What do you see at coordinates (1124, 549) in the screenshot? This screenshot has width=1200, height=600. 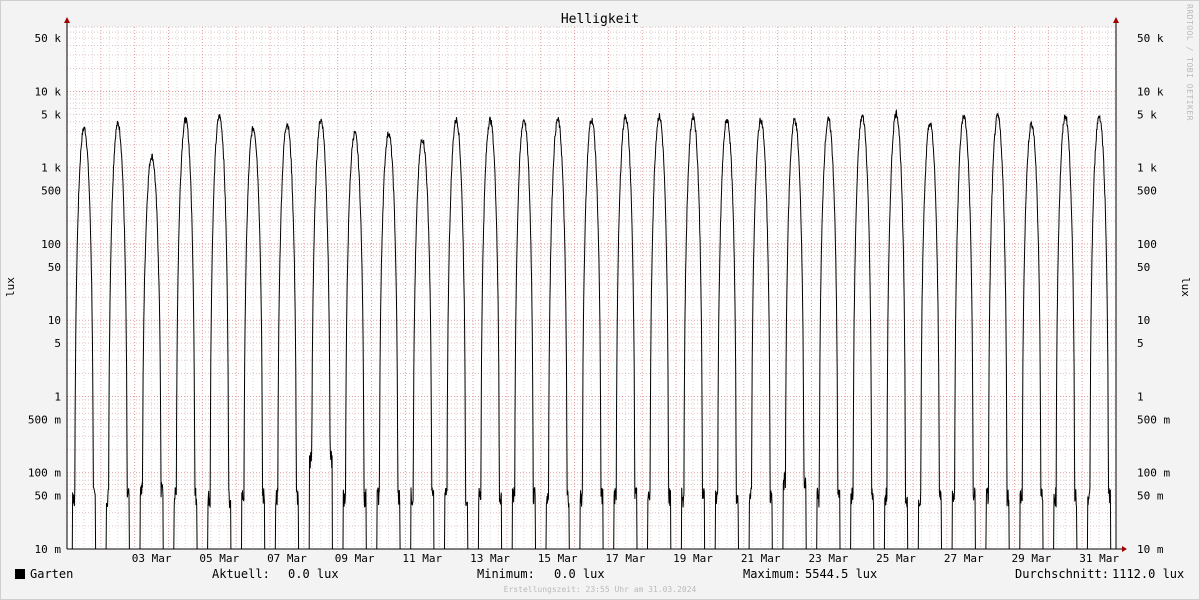 I see `x-axis-arrow` at bounding box center [1124, 549].